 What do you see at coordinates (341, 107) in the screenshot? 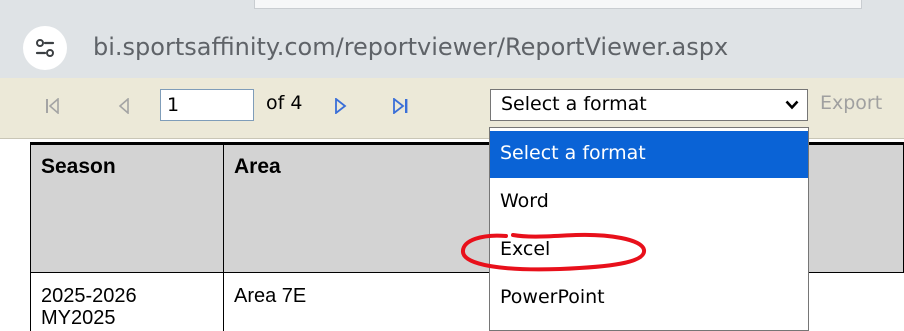
I see `next-page-icon` at bounding box center [341, 107].